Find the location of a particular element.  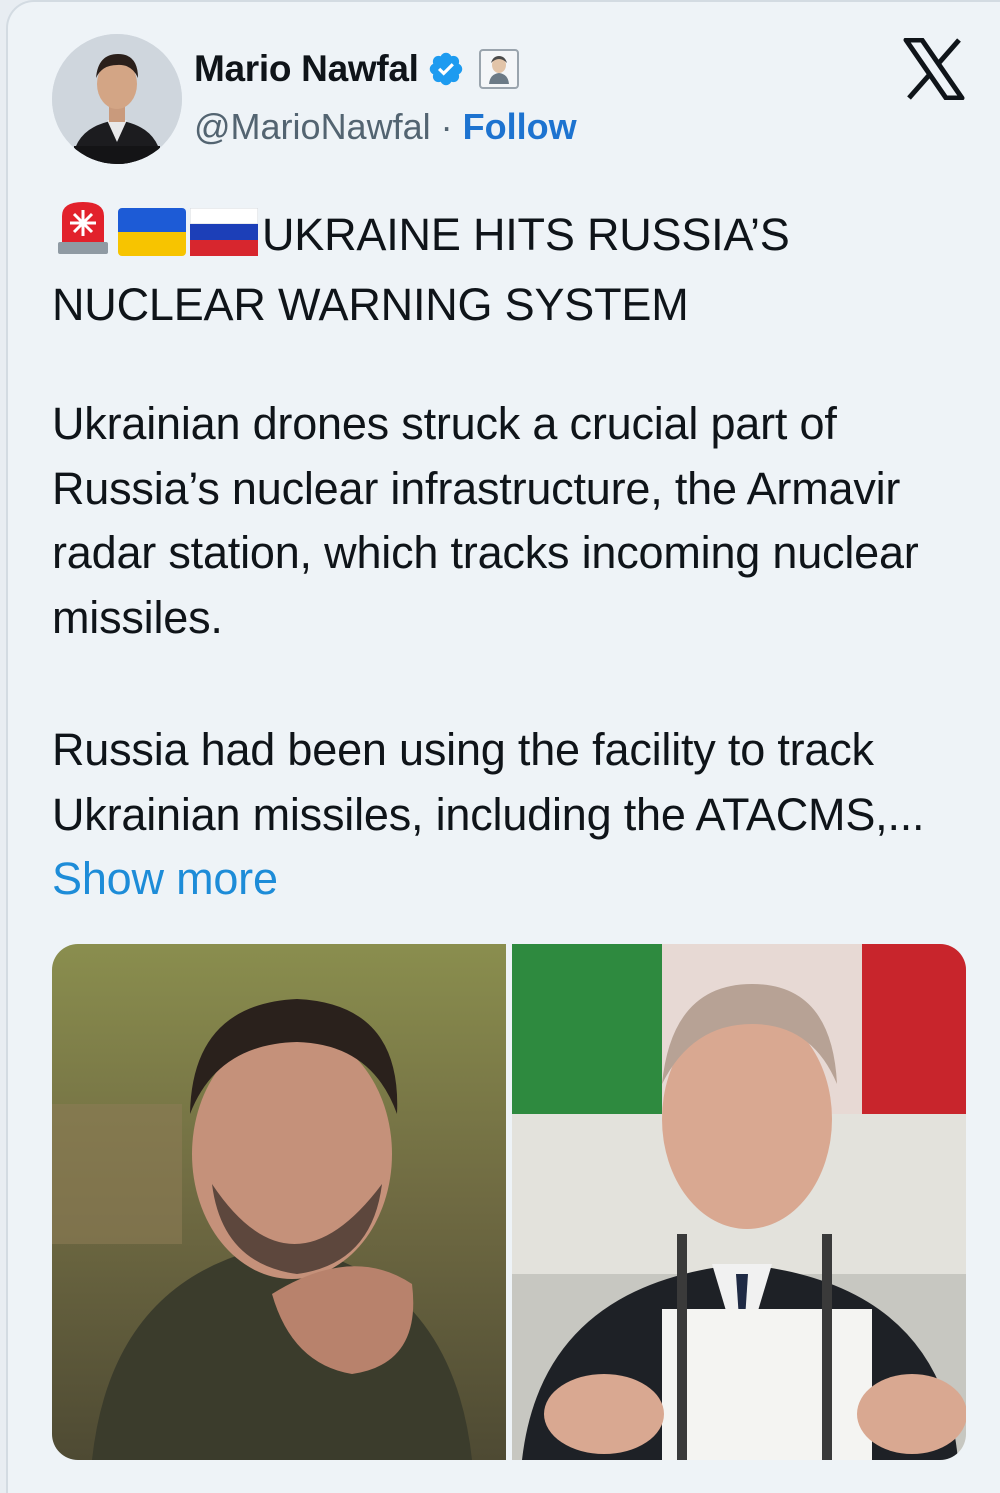

author-row: Mario Nawfal is located at coordinates (356, 69).